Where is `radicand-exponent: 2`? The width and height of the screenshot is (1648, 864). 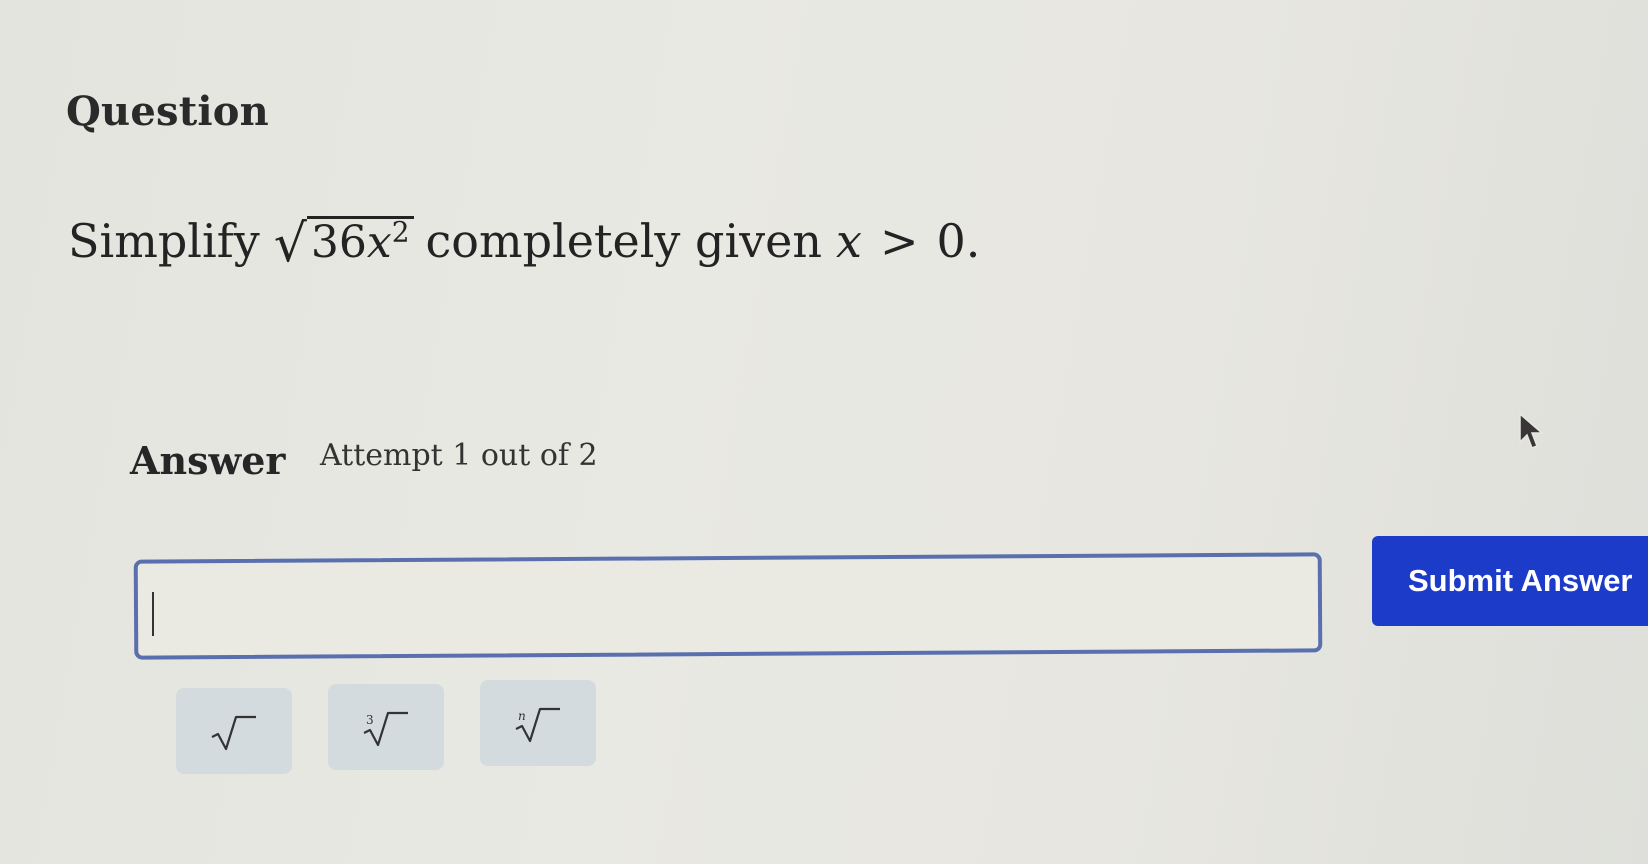 radicand-exponent: 2 is located at coordinates (400, 232).